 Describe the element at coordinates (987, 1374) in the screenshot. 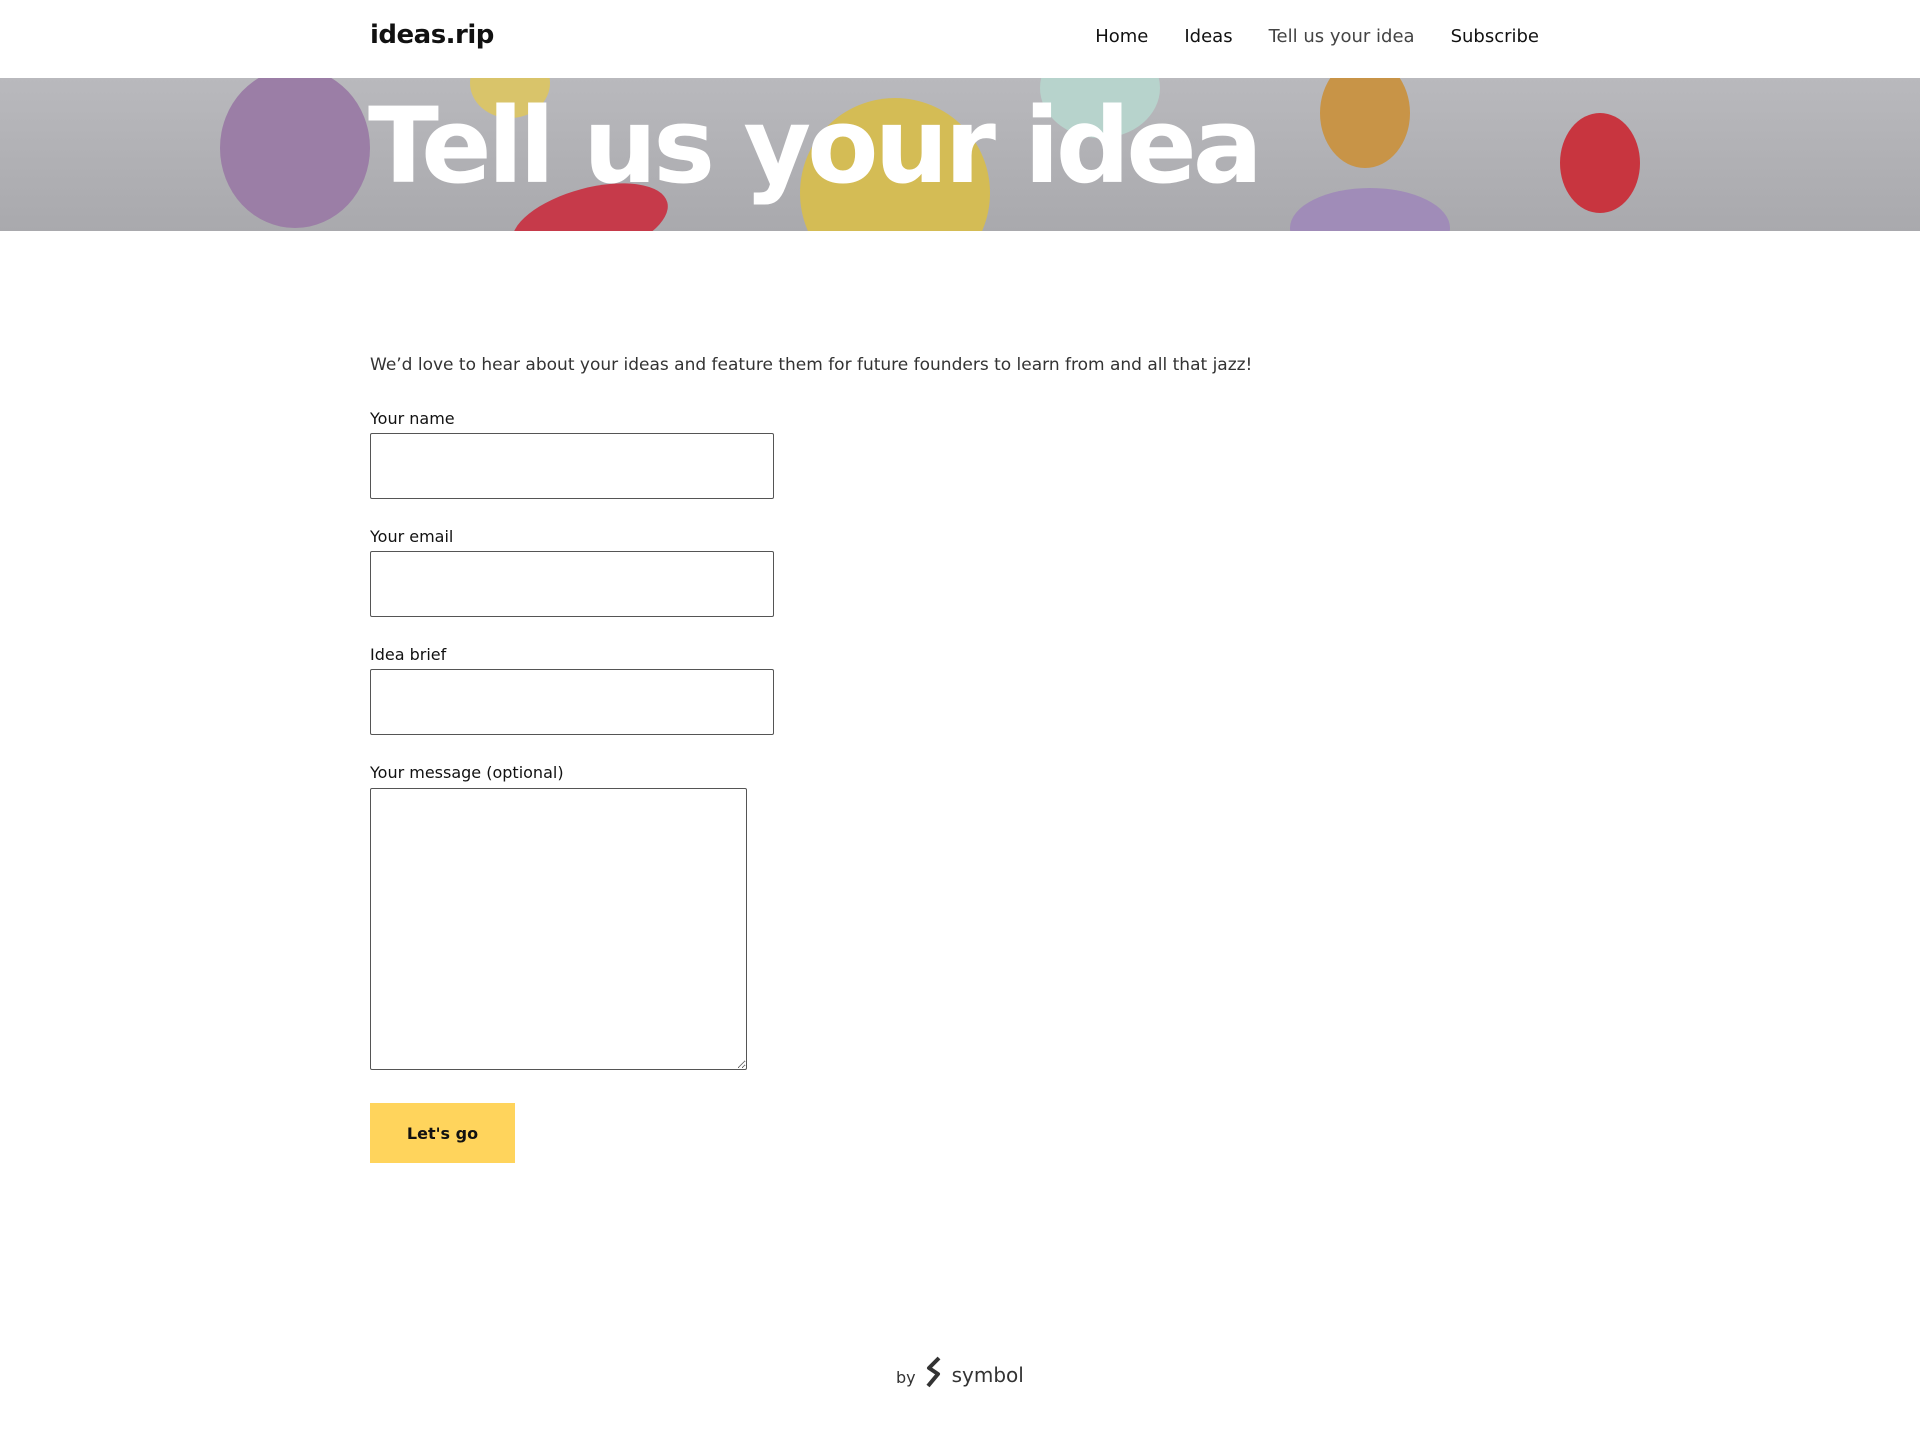

I see `footer-brand-text: symbol` at that location.